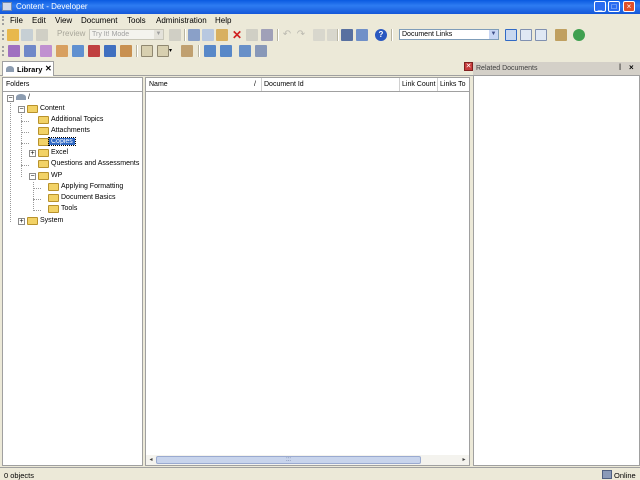  Describe the element at coordinates (319, 35) in the screenshot. I see `expand-icon` at that location.